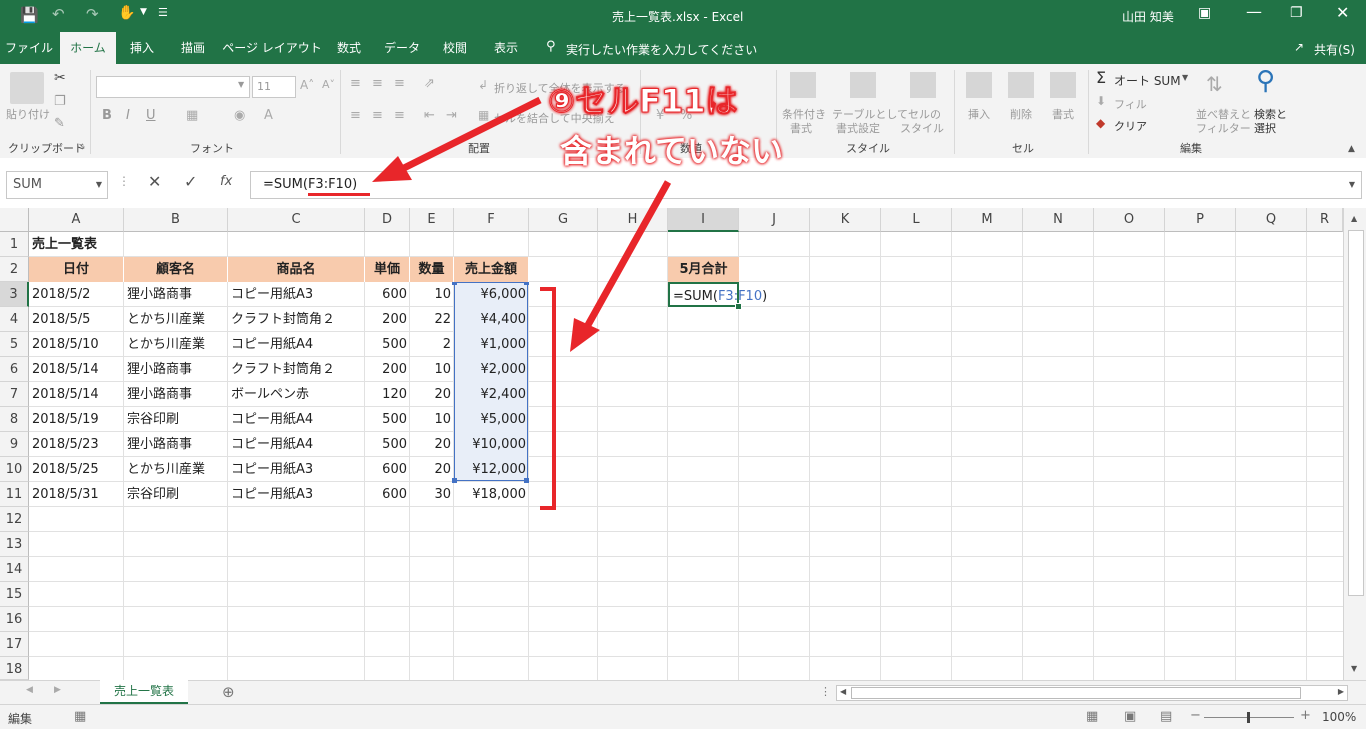 The width and height of the screenshot is (1366, 729). What do you see at coordinates (1076, 693) in the screenshot?
I see `h-scroll-thumb` at bounding box center [1076, 693].